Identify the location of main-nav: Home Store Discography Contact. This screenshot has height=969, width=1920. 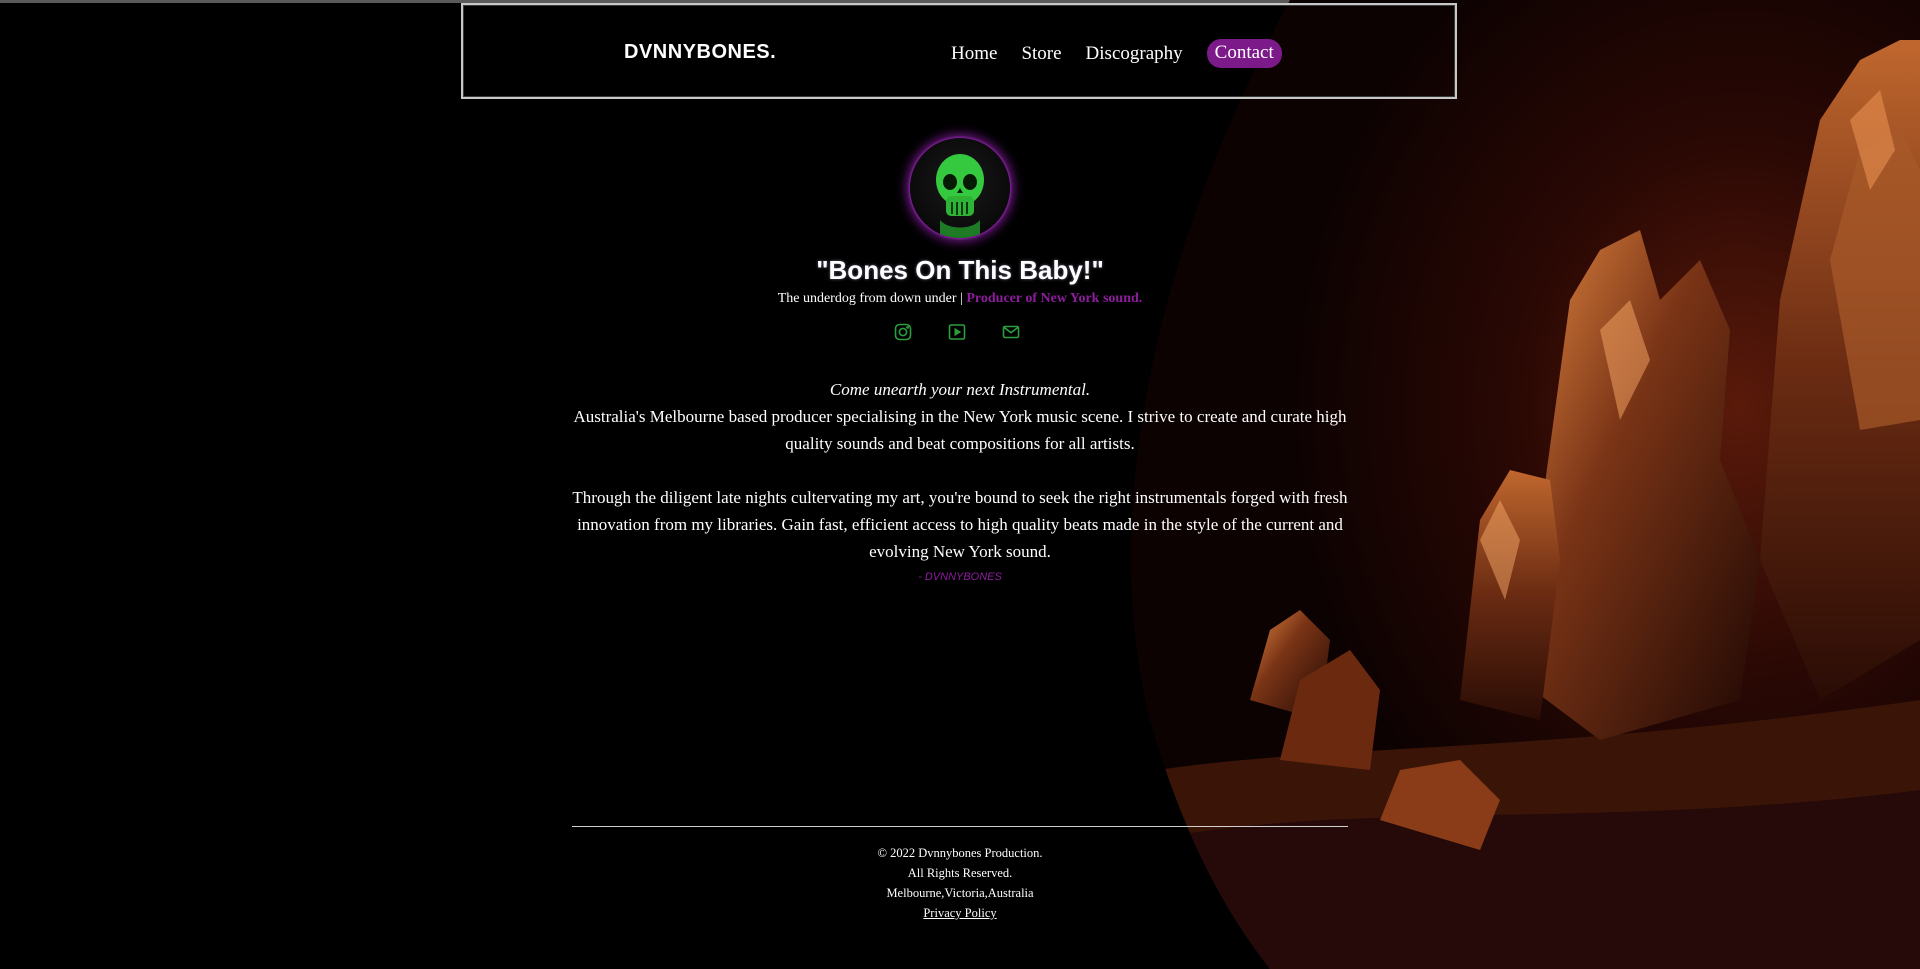
(1116, 53).